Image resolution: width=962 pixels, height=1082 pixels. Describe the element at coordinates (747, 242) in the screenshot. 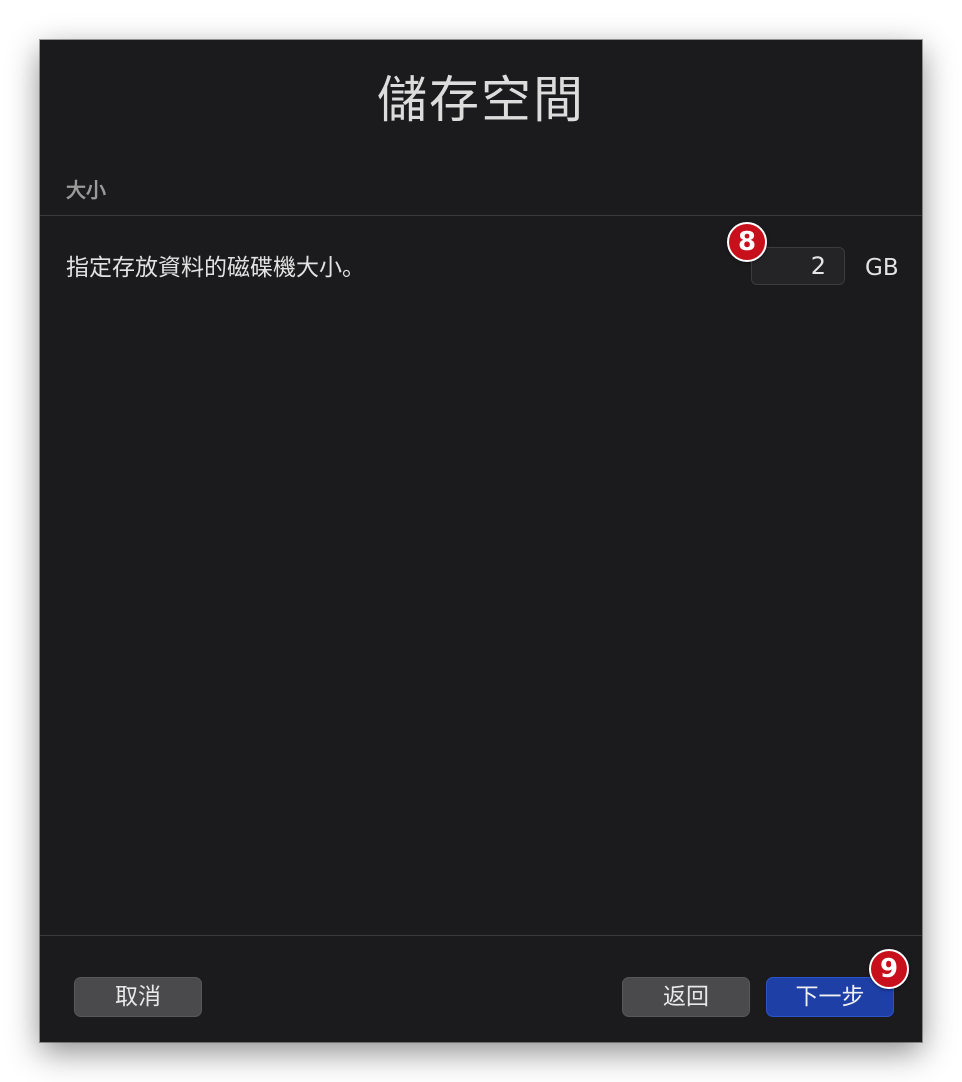

I see `step-badge-8: 8` at that location.